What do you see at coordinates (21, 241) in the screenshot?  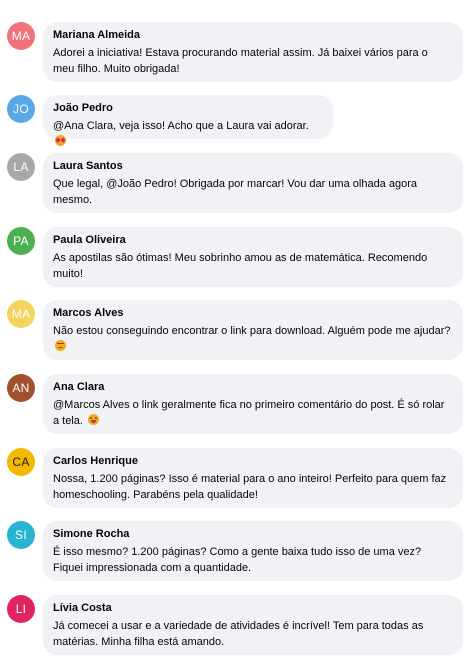 I see `avatar: PA` at bounding box center [21, 241].